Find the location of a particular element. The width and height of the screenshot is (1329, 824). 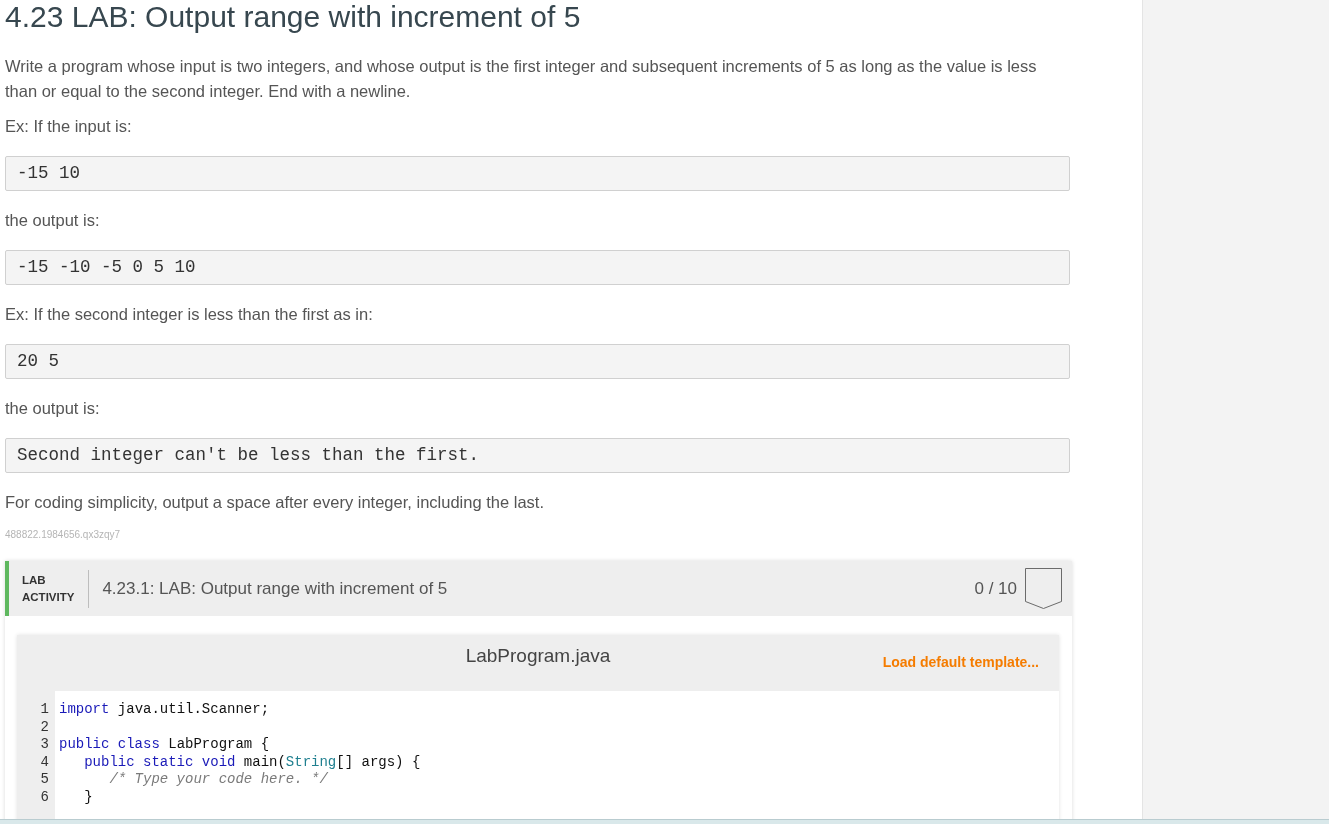

lab-activity-label: LAB ACTIVITY is located at coordinates (48, 588).